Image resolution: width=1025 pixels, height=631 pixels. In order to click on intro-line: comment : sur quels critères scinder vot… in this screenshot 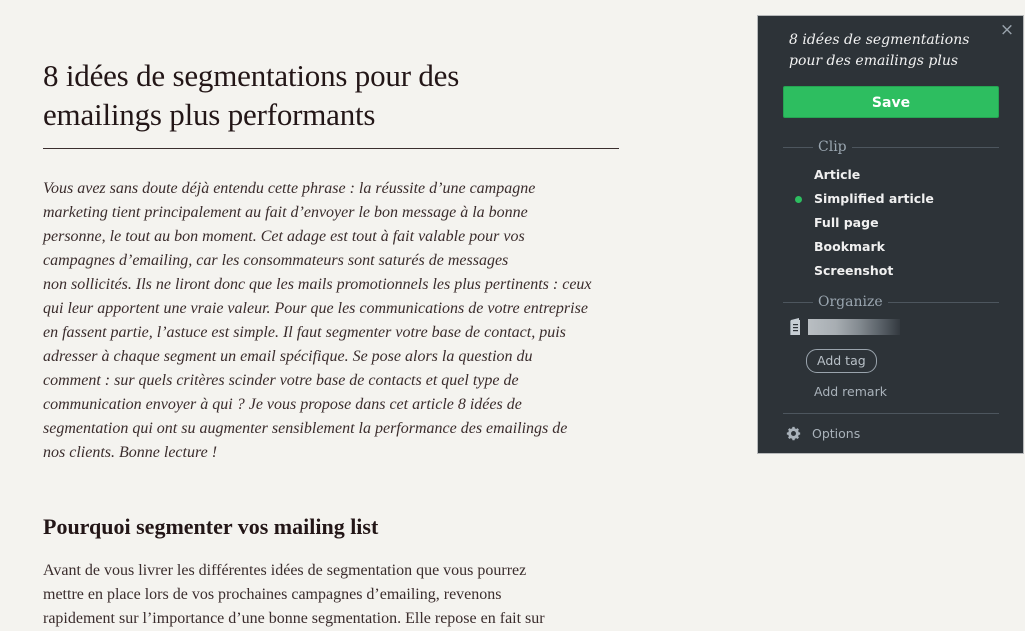, I will do `click(281, 380)`.